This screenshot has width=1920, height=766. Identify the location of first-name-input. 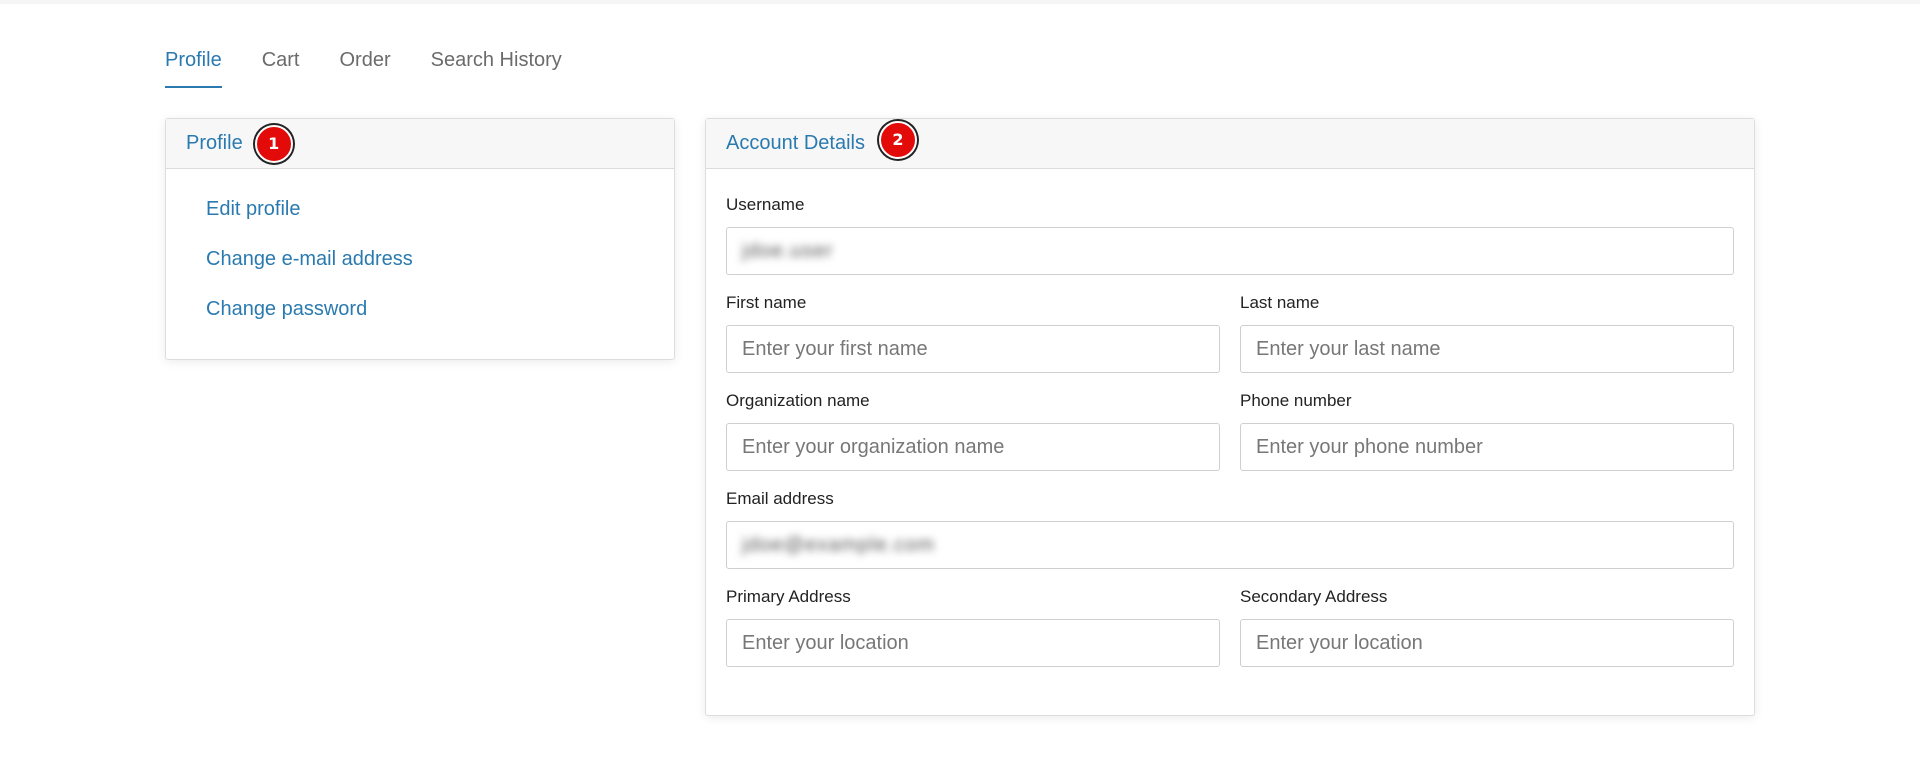
(973, 349).